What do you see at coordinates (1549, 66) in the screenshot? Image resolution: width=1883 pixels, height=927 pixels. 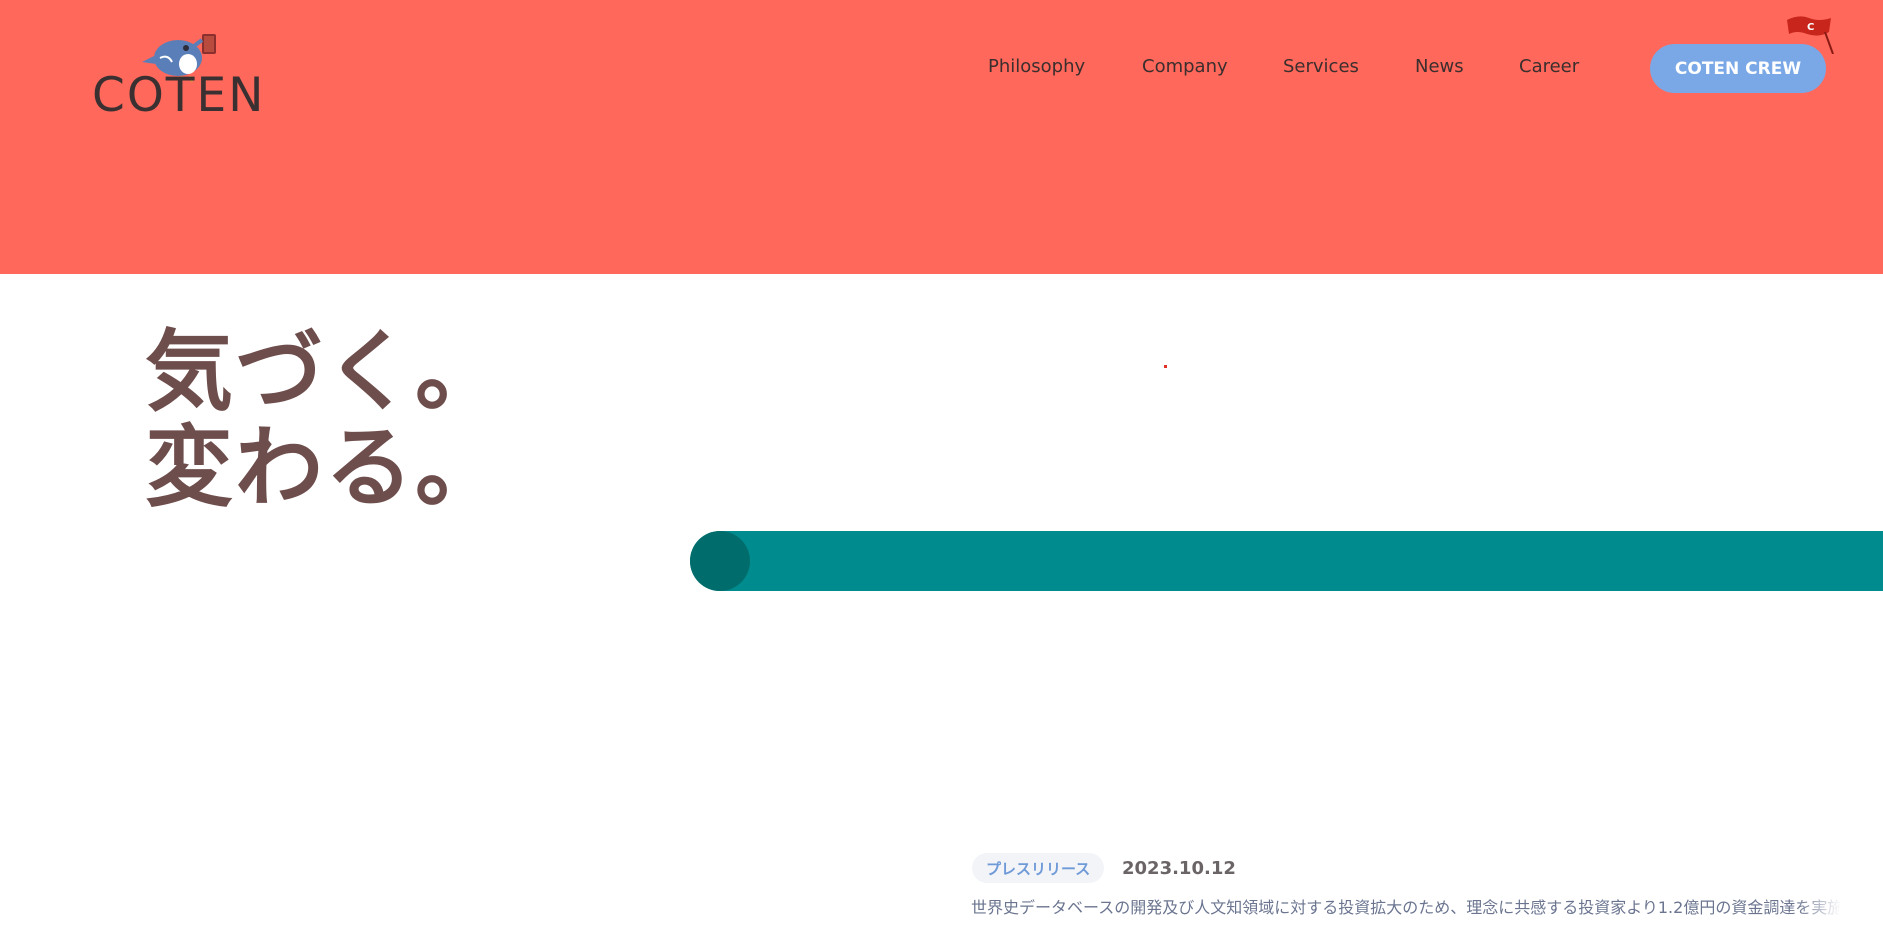 I see `nav-career: Career` at bounding box center [1549, 66].